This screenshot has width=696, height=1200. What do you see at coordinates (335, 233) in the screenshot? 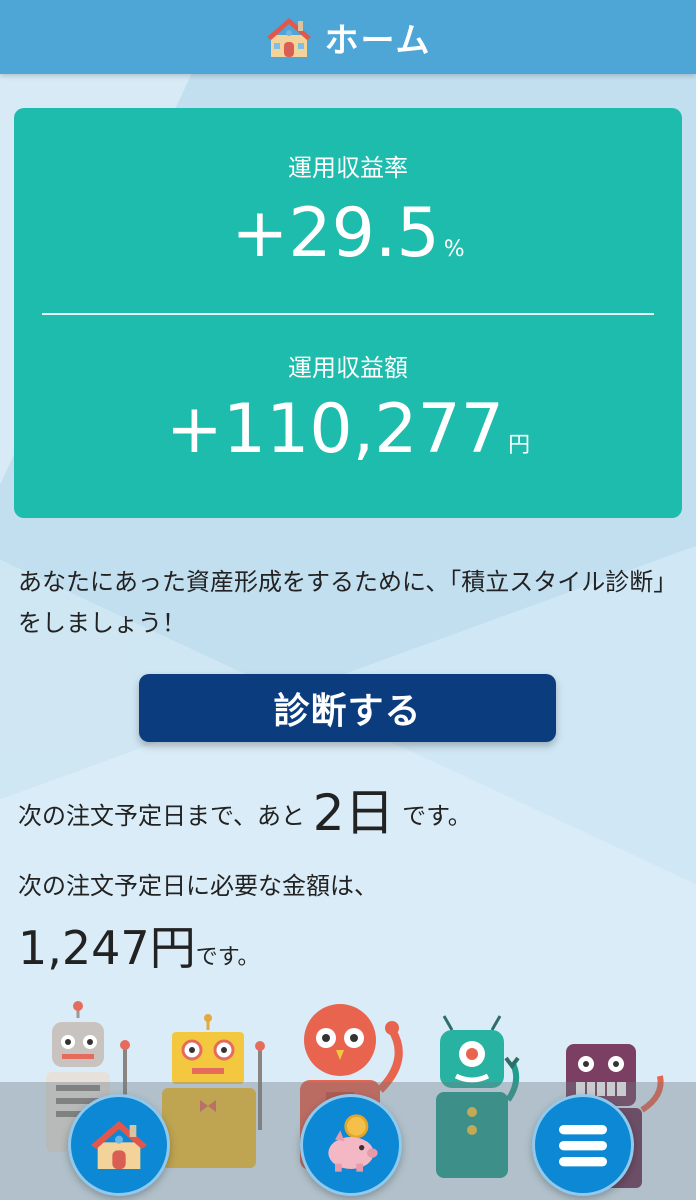
I see `profit-rate-value: +29.5` at bounding box center [335, 233].